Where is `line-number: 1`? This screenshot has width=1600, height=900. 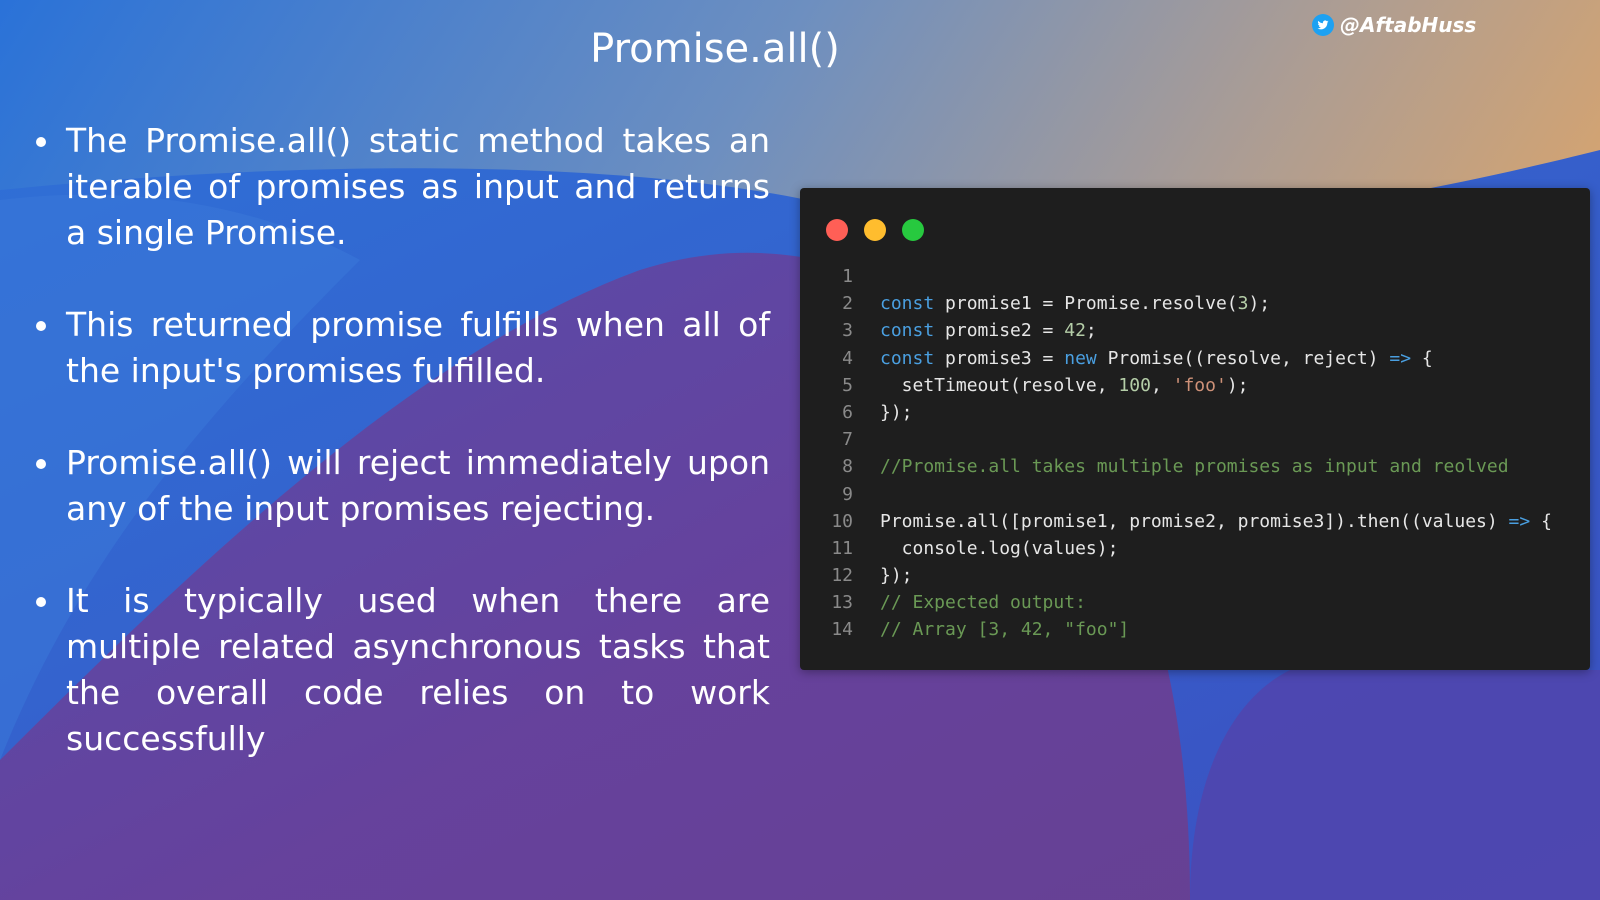 line-number: 1 is located at coordinates (847, 276).